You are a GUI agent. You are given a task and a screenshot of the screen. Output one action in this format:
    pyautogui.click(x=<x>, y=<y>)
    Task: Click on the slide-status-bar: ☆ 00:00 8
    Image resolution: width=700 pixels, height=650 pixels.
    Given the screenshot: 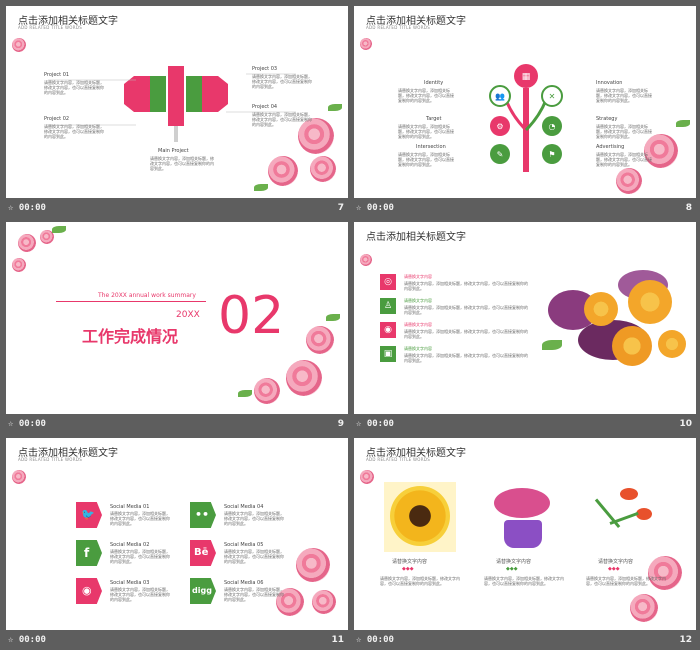 What is the action you would take?
    pyautogui.click(x=525, y=208)
    